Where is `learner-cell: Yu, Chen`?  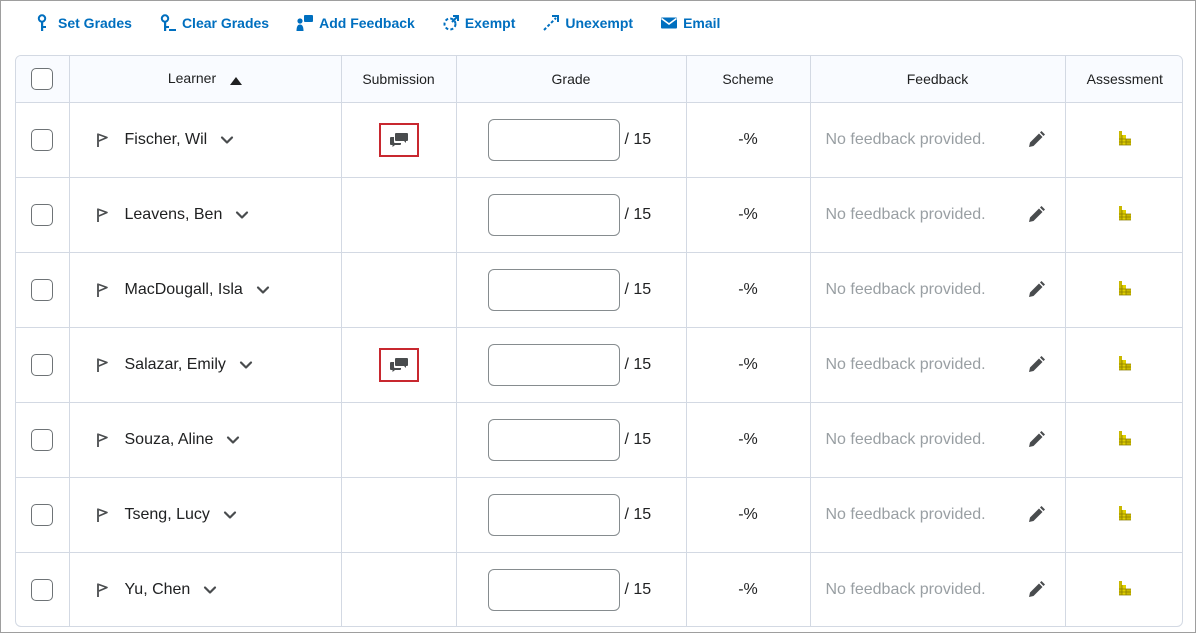
learner-cell: Yu, Chen is located at coordinates (205, 590).